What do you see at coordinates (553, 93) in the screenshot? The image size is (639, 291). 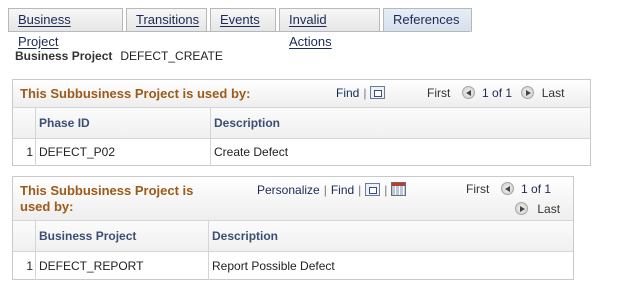 I see `grid-1-last-label: Last` at bounding box center [553, 93].